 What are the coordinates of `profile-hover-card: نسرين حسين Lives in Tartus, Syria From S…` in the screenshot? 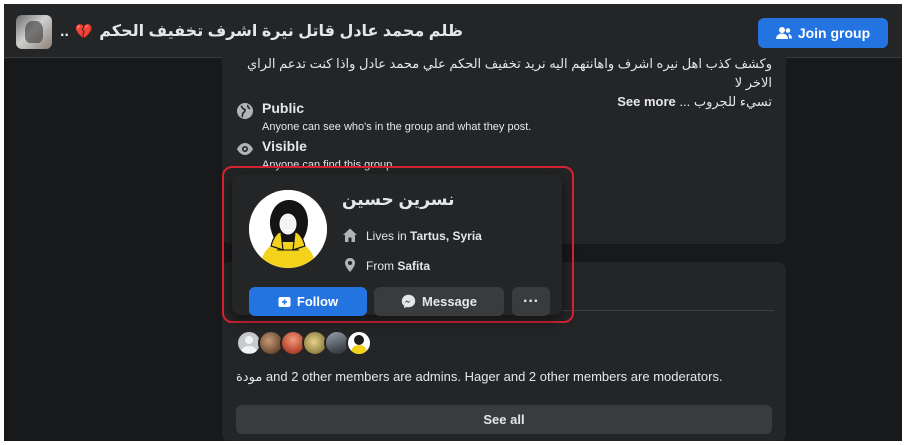 It's located at (397, 245).